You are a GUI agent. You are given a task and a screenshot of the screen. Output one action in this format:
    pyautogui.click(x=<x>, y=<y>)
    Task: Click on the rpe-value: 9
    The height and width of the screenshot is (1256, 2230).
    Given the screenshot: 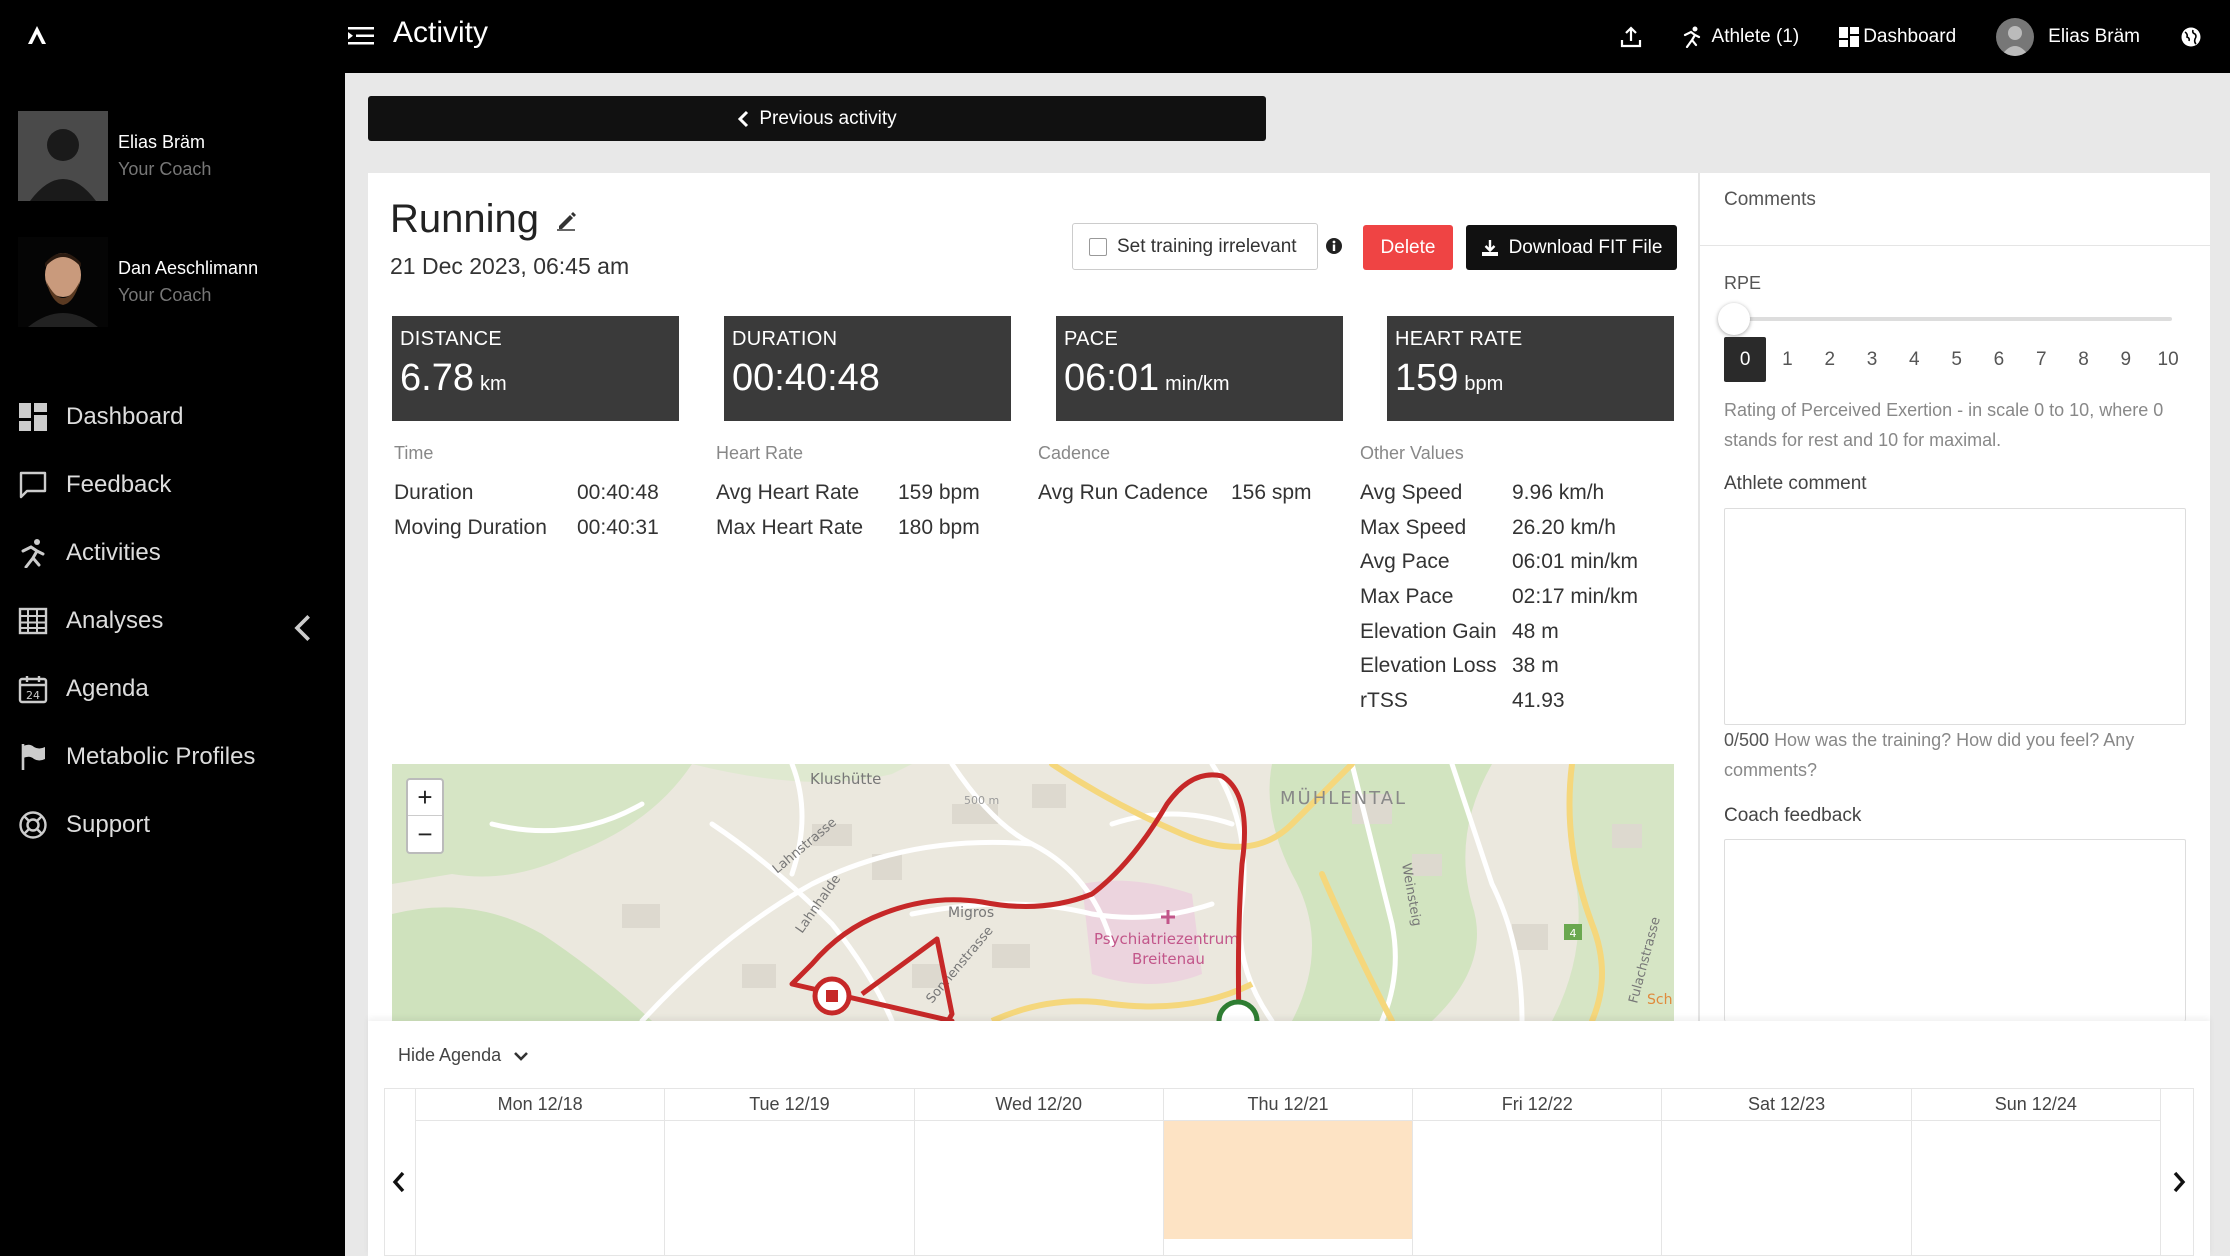 What is the action you would take?
    pyautogui.click(x=2126, y=359)
    